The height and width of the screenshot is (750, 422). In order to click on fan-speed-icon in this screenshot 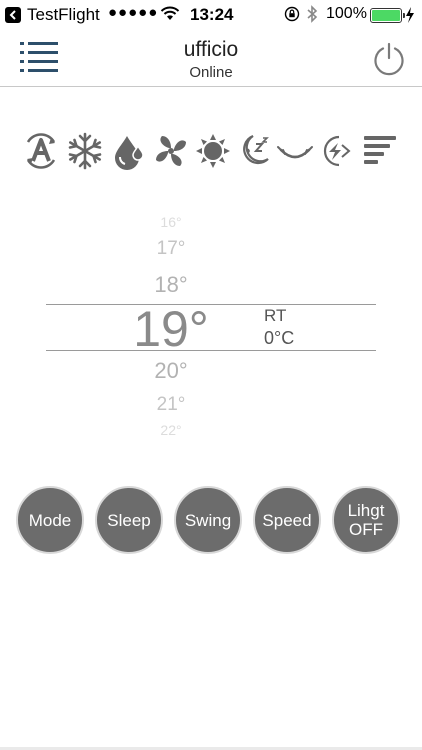, I will do `click(381, 151)`.